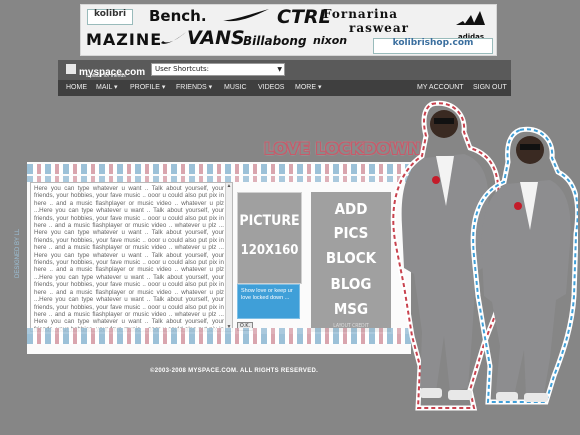 This screenshot has width=580, height=435. I want to click on nav-home: HOME, so click(76, 88).